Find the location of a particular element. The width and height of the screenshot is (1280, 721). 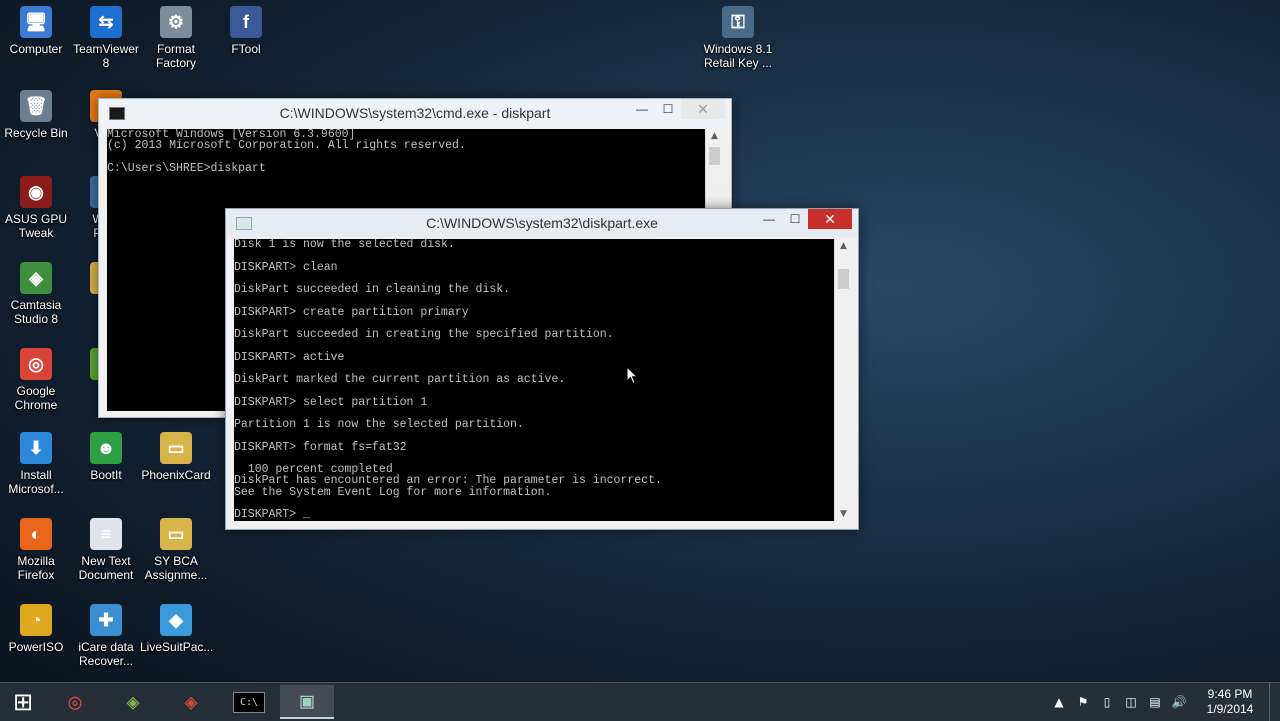

desktop-icon: f FTool is located at coordinates (246, 31).